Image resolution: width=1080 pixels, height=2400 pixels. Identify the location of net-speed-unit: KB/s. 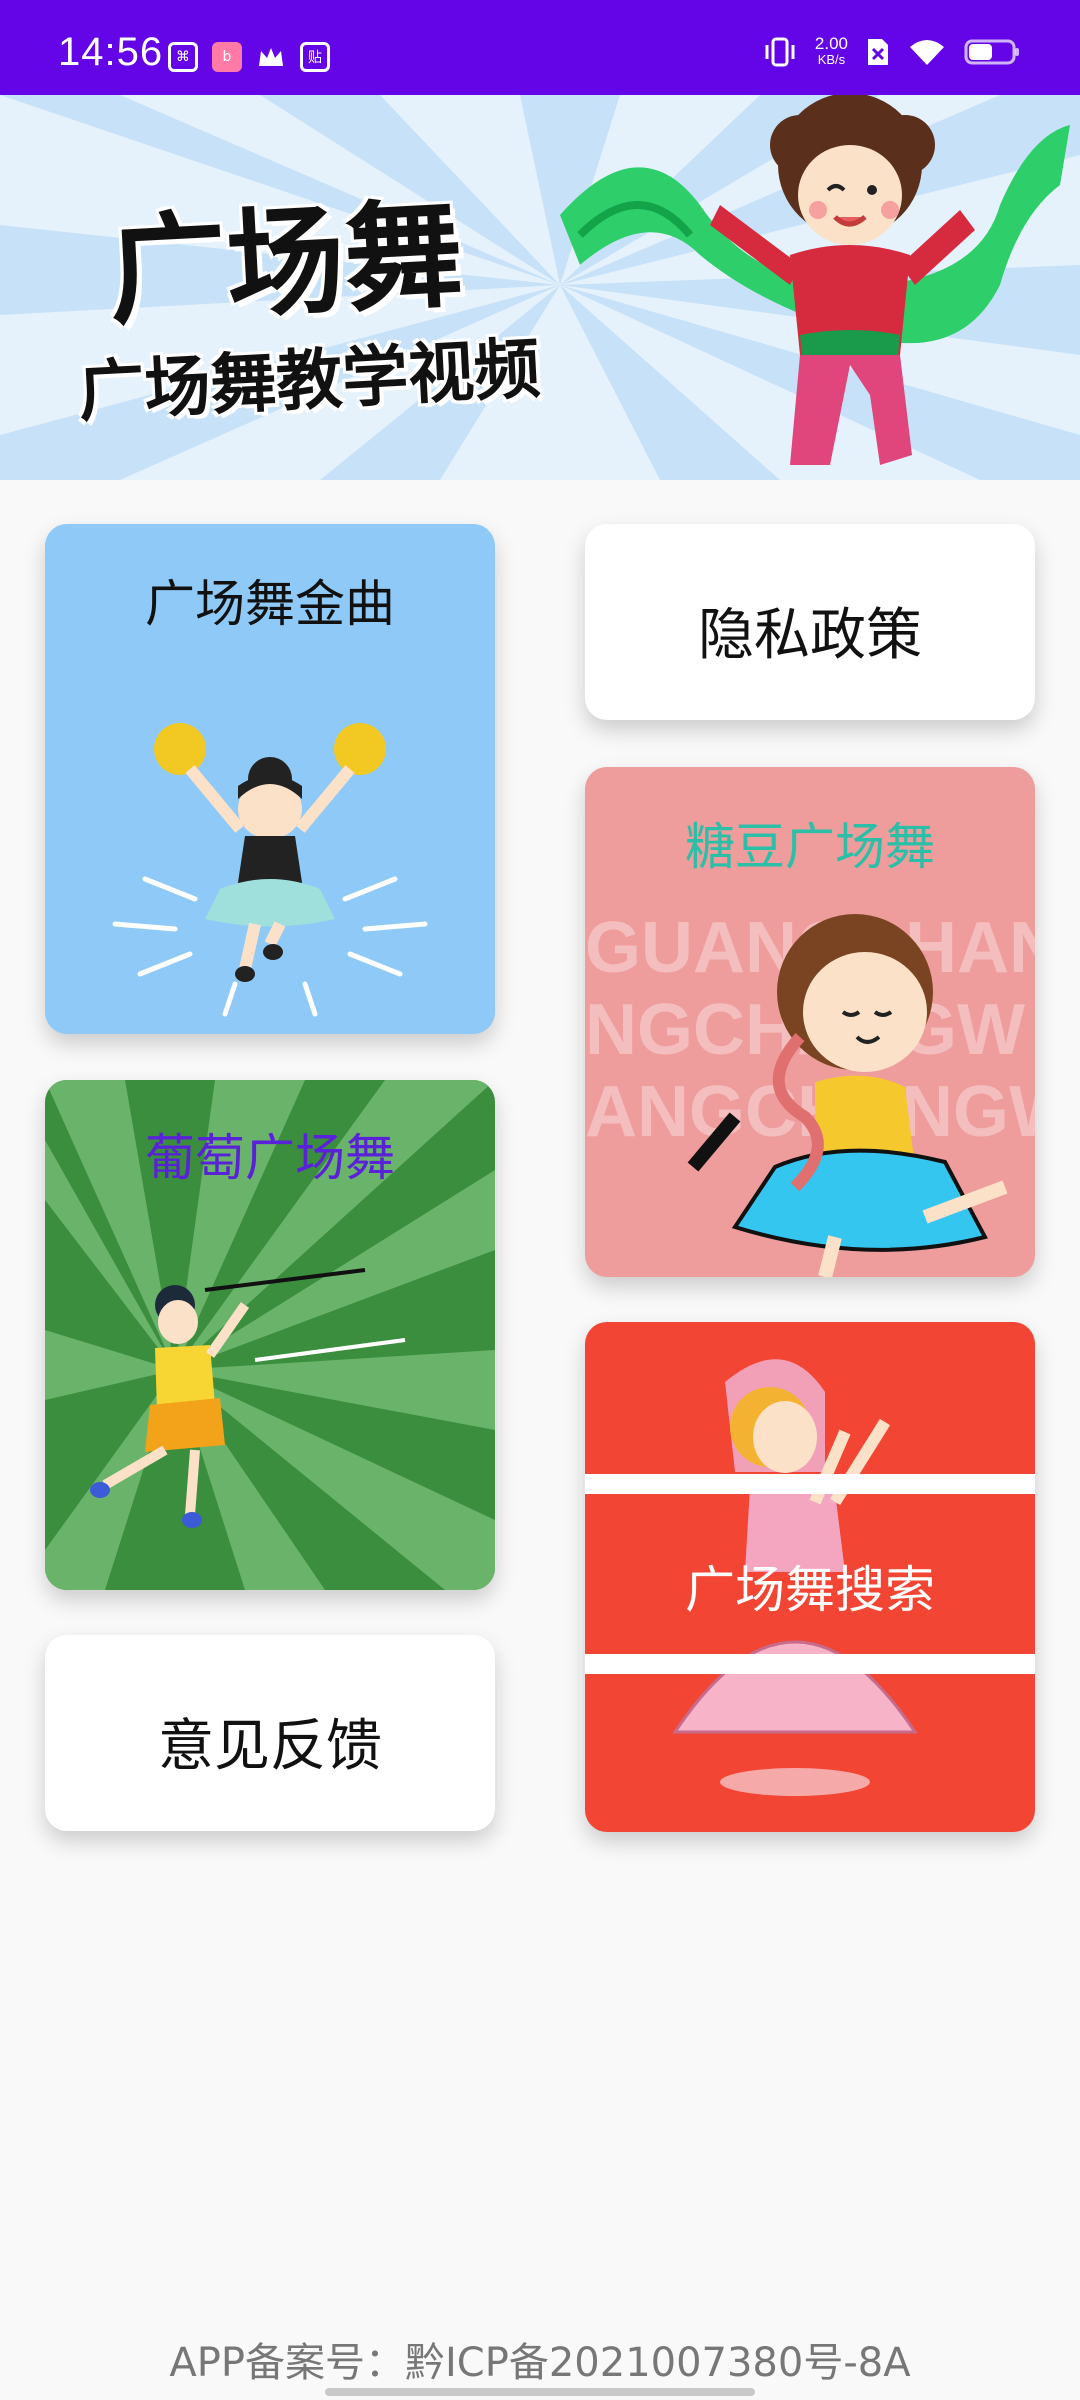
(831, 59).